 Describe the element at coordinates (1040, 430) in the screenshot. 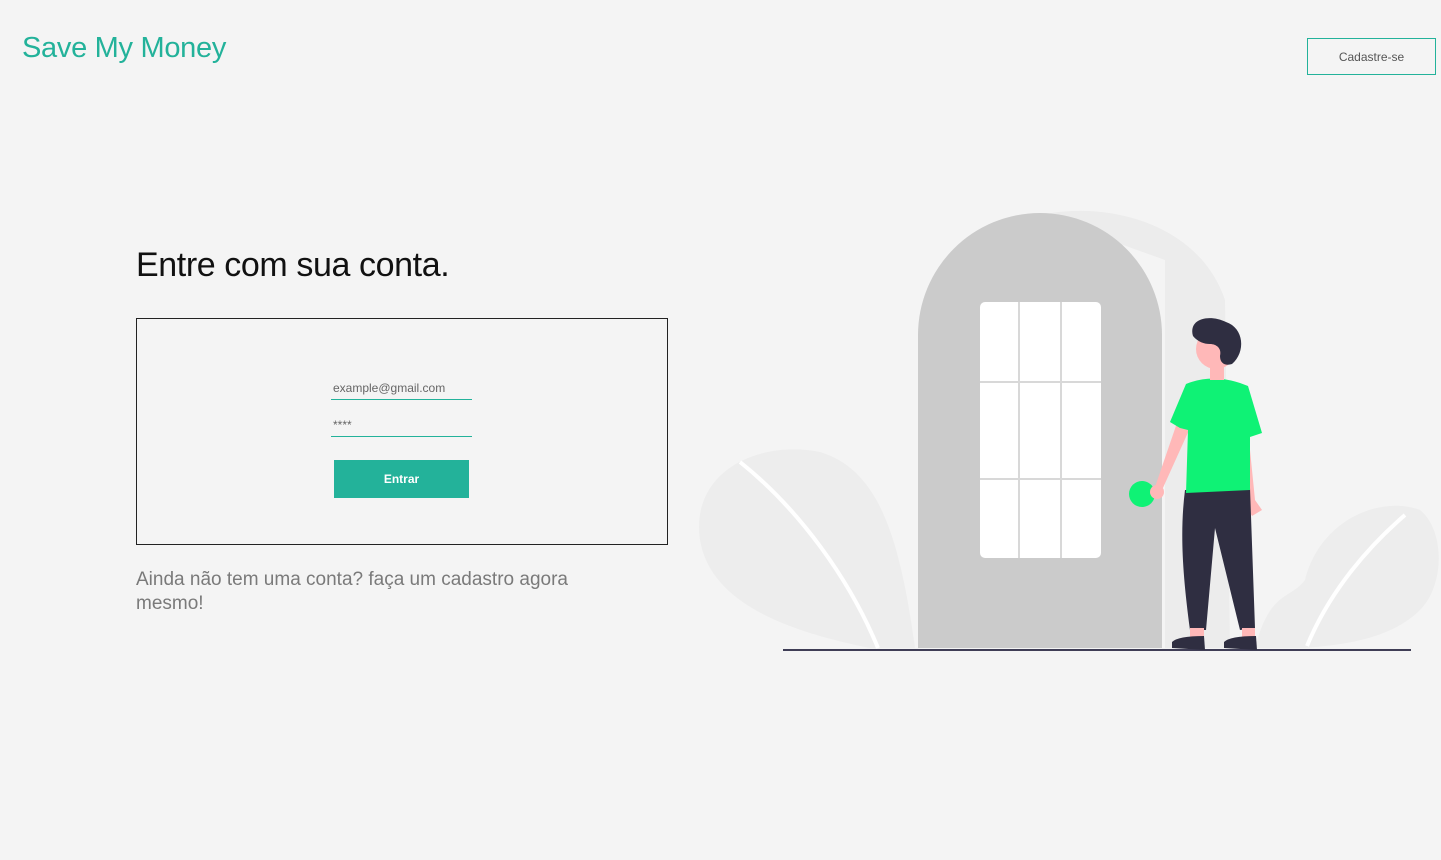

I see `door-window` at that location.